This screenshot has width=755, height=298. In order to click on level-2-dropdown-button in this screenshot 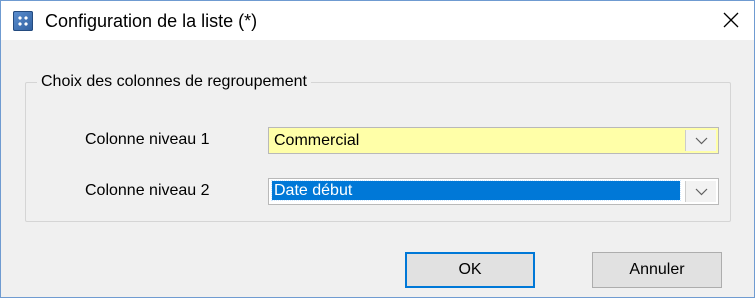, I will do `click(700, 191)`.